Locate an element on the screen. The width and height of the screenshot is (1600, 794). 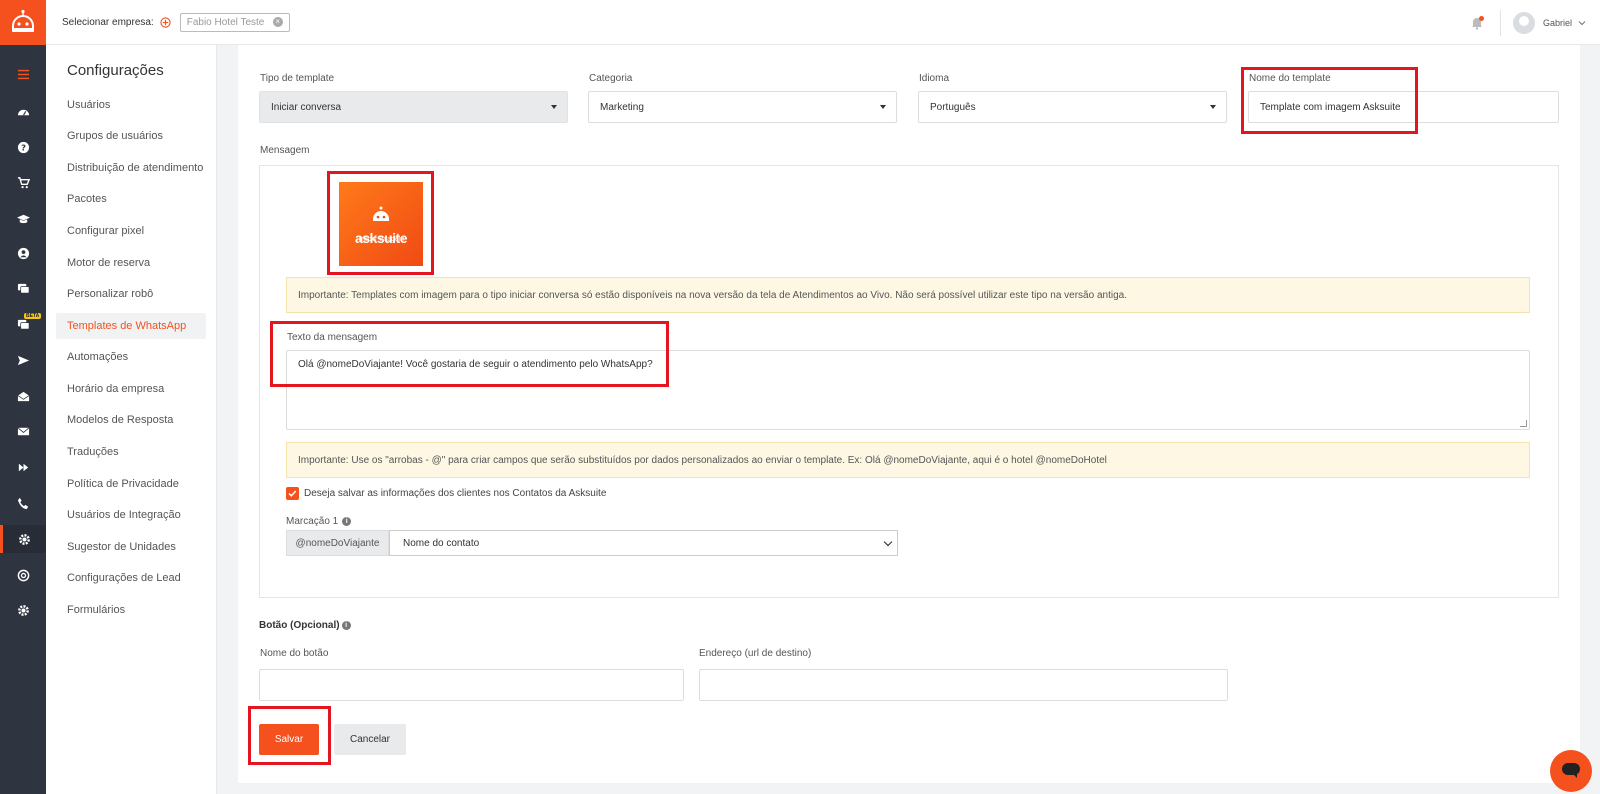
language-value: Português is located at coordinates (953, 107).